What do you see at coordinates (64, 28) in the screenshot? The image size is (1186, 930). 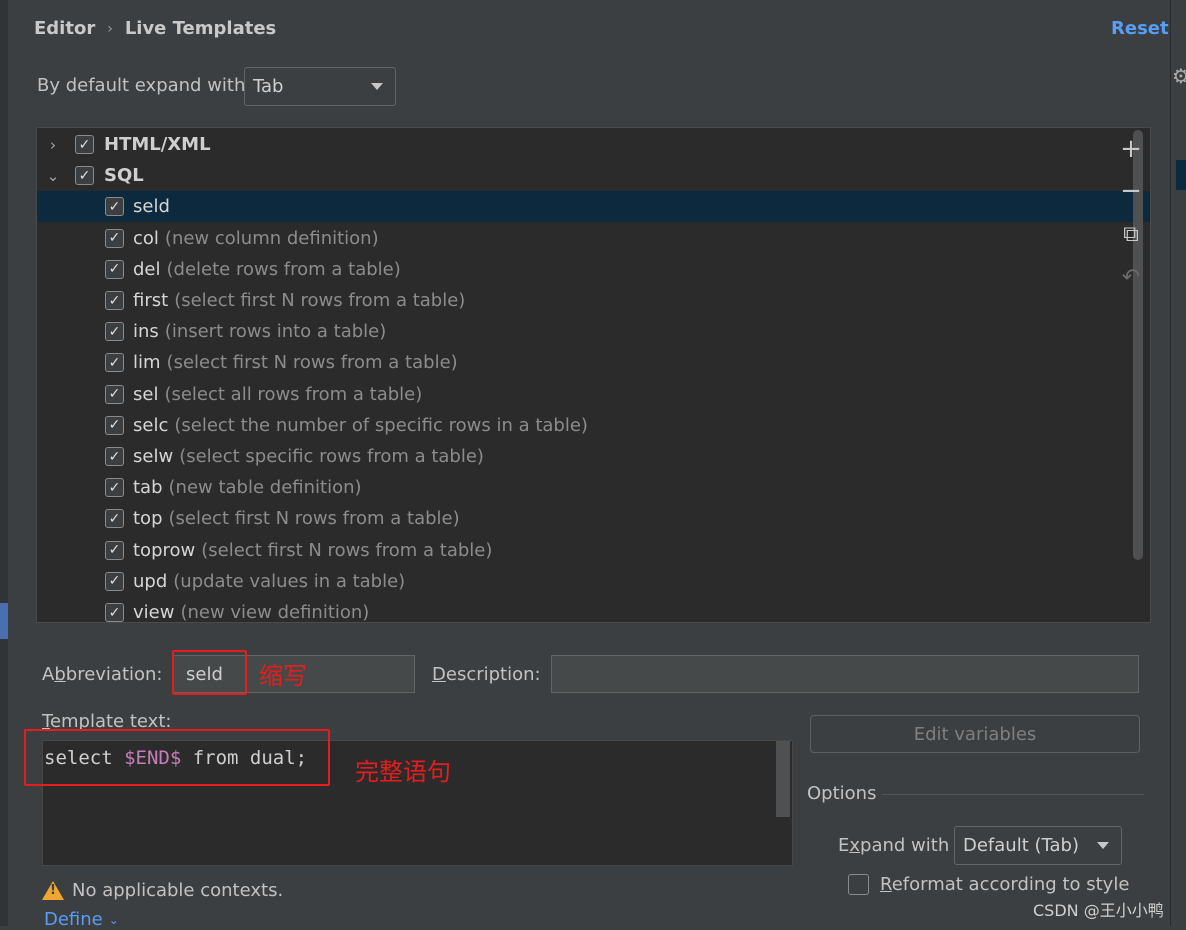 I see `breadcrumb-editor: Editor` at bounding box center [64, 28].